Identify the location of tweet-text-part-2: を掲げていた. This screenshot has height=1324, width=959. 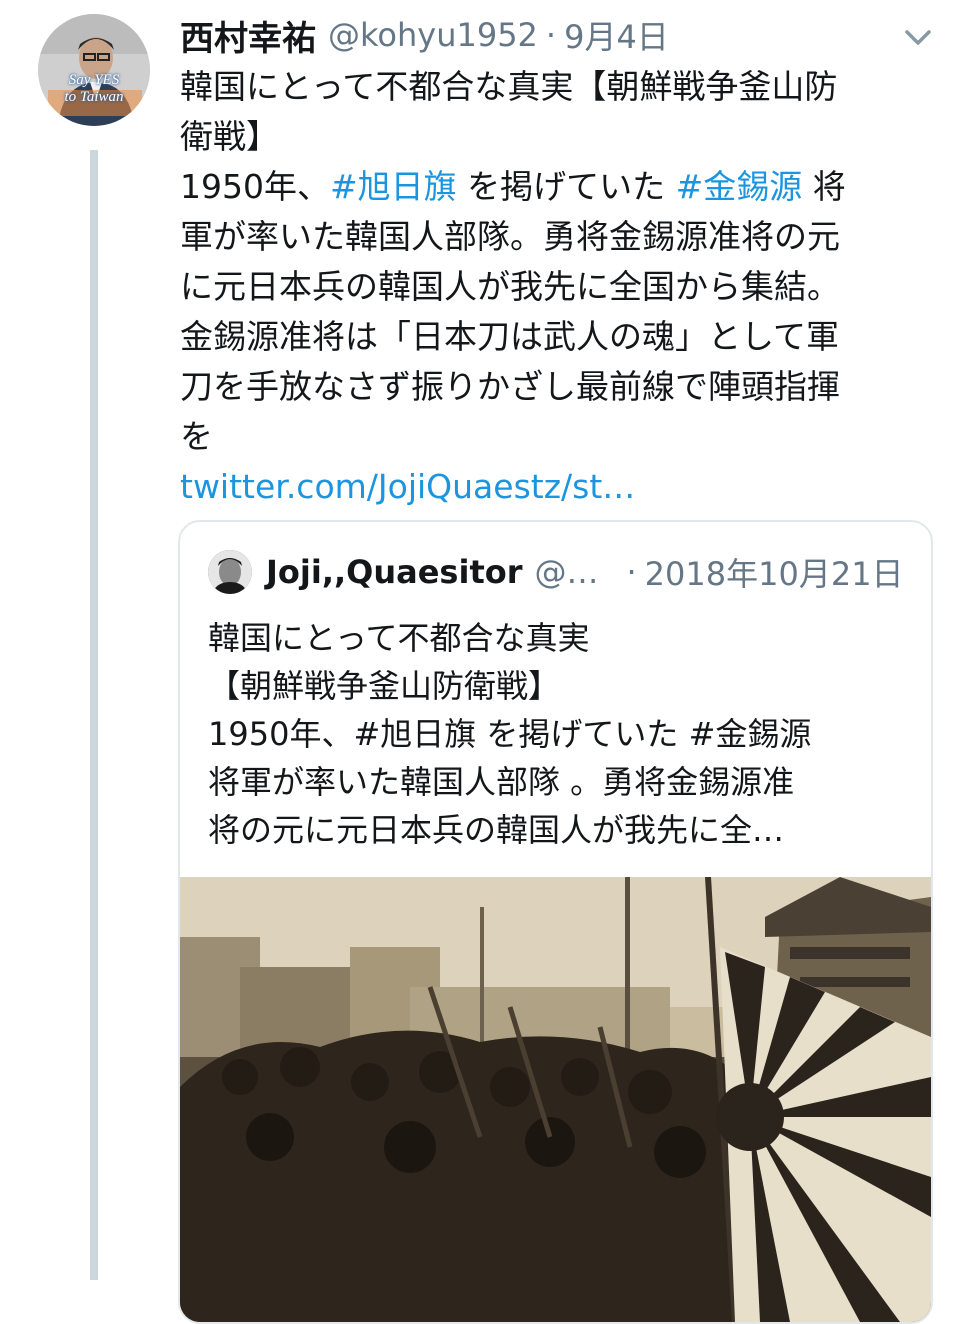
(566, 186).